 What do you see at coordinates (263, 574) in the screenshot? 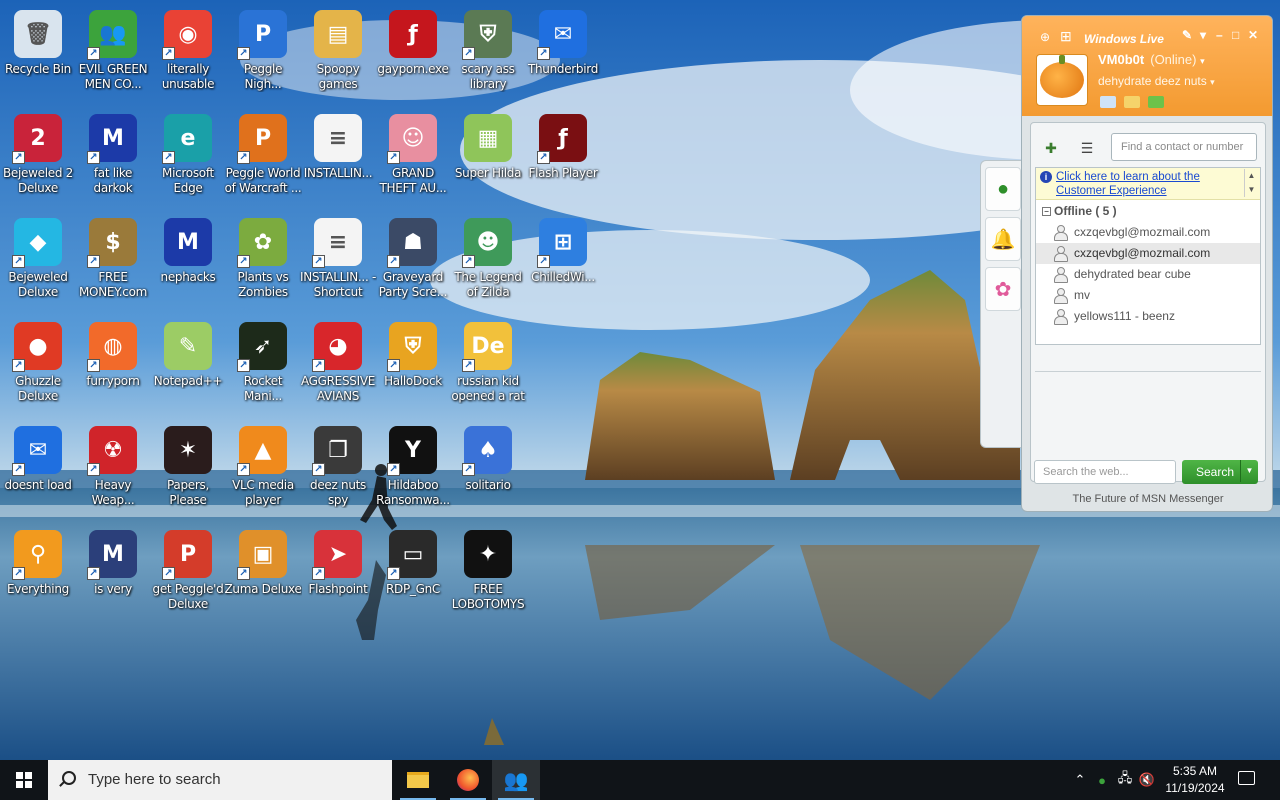
I see `desktop-icon: ▣ ↗ Zuma Deluxe` at bounding box center [263, 574].